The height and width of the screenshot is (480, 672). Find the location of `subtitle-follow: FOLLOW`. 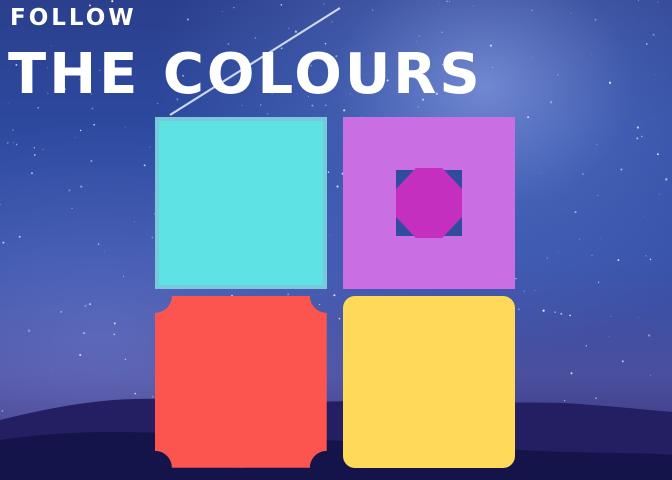

subtitle-follow: FOLLOW is located at coordinates (73, 18).